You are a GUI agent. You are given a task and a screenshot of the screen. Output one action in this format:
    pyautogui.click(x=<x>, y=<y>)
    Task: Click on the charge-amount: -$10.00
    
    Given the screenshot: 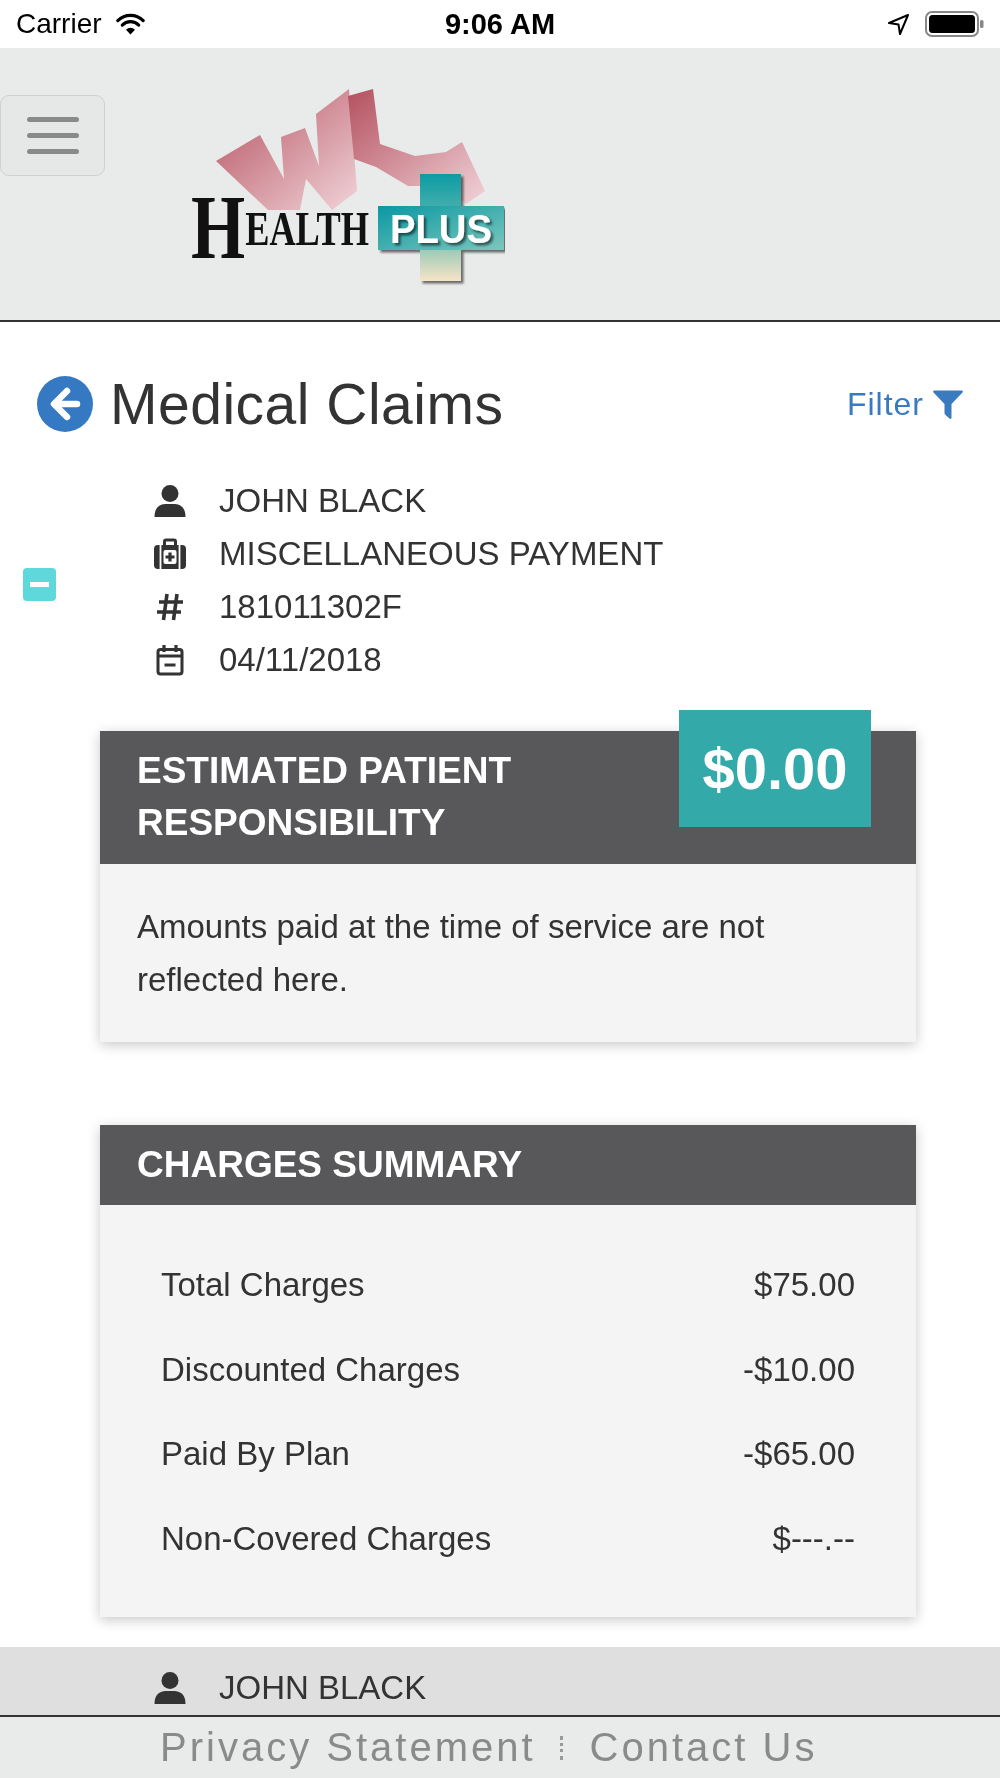 What is the action you would take?
    pyautogui.click(x=799, y=1369)
    